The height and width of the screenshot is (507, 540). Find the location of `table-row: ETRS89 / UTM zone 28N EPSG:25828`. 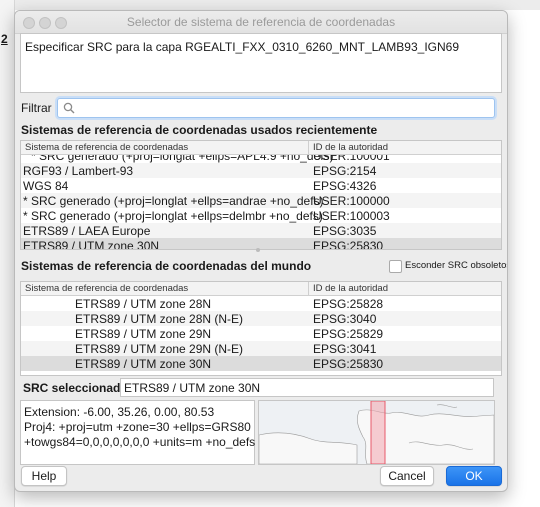

table-row: ETRS89 / UTM zone 28N EPSG:25828 is located at coordinates (261, 303).